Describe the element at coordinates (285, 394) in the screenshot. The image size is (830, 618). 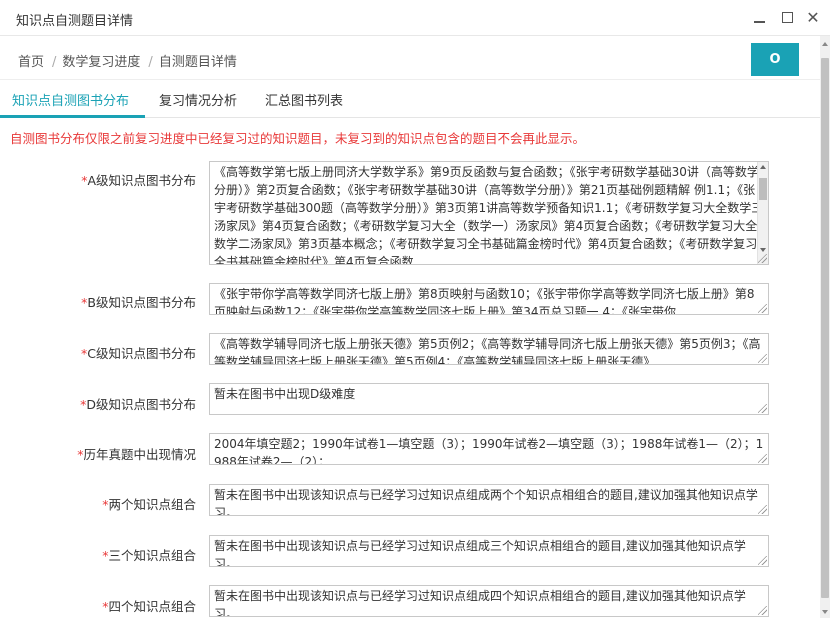
I see `field-d-value: 暂未在图书中出现D级难度` at that location.